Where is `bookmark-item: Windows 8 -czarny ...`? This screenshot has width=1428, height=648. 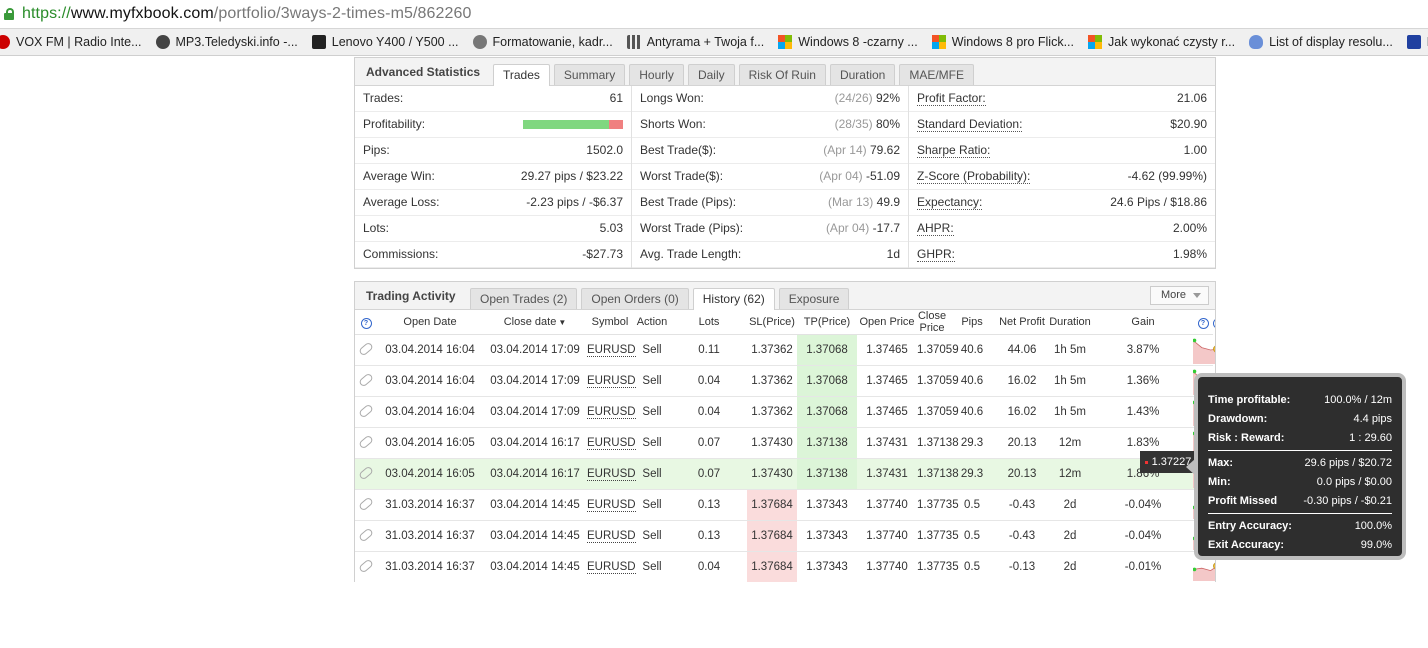 bookmark-item: Windows 8 -czarny ... is located at coordinates (848, 42).